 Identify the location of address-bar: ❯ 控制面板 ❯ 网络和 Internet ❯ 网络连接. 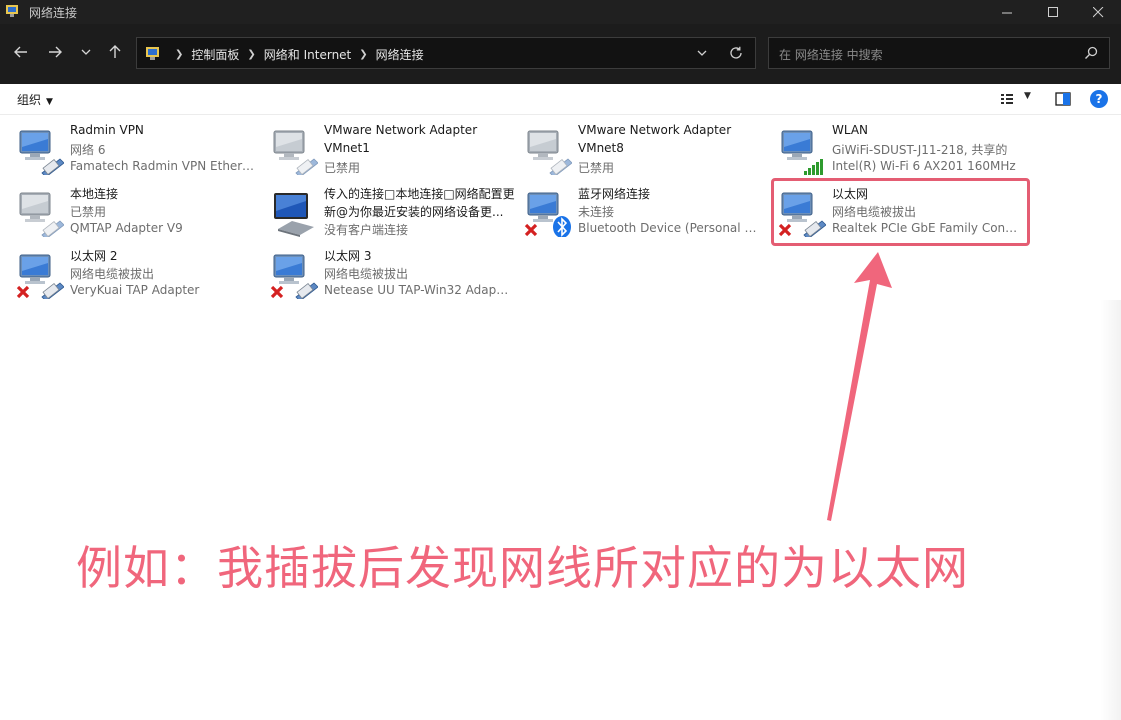
(446, 53).